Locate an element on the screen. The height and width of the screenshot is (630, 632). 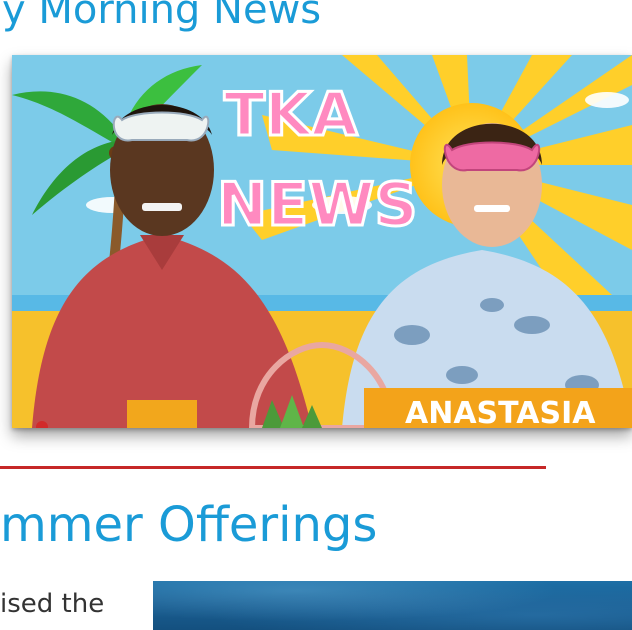
summer-offerings-heading: mmer Offerings is located at coordinates (189, 525).